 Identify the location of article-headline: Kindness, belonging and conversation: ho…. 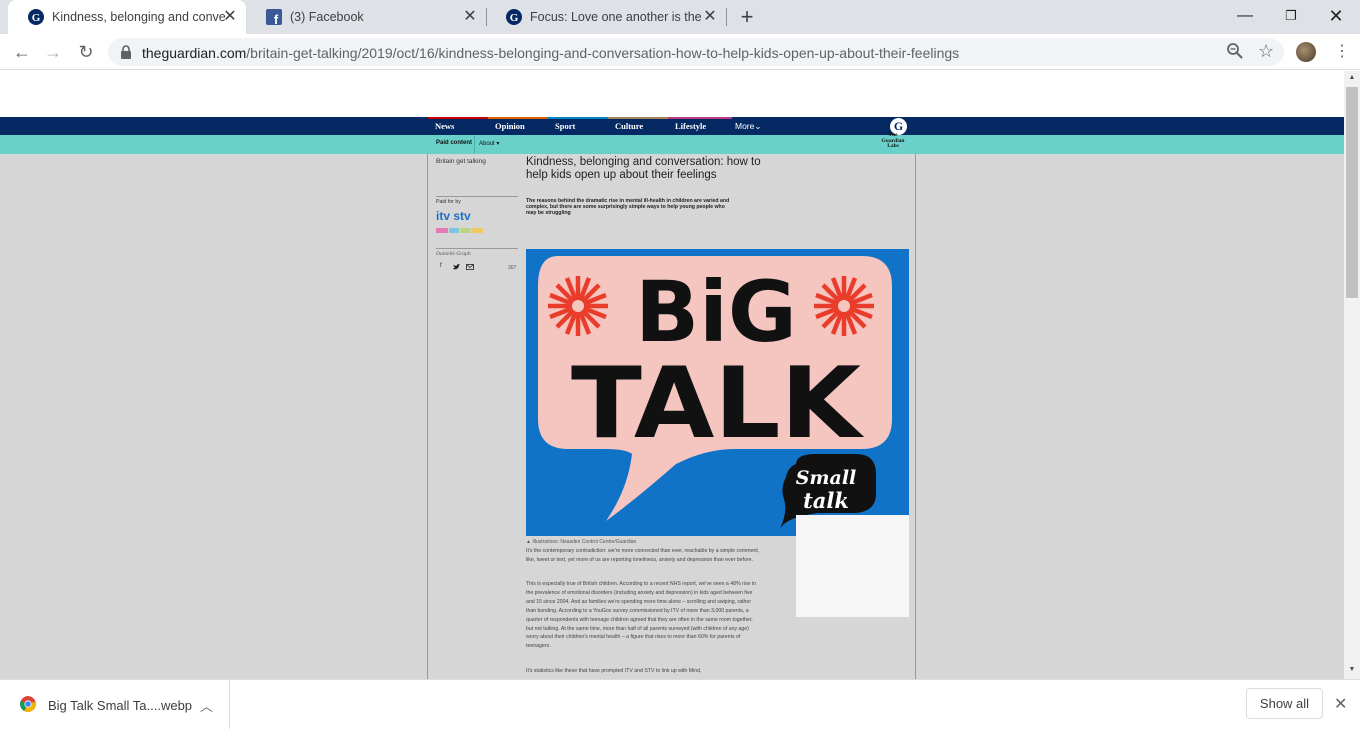
(643, 168).